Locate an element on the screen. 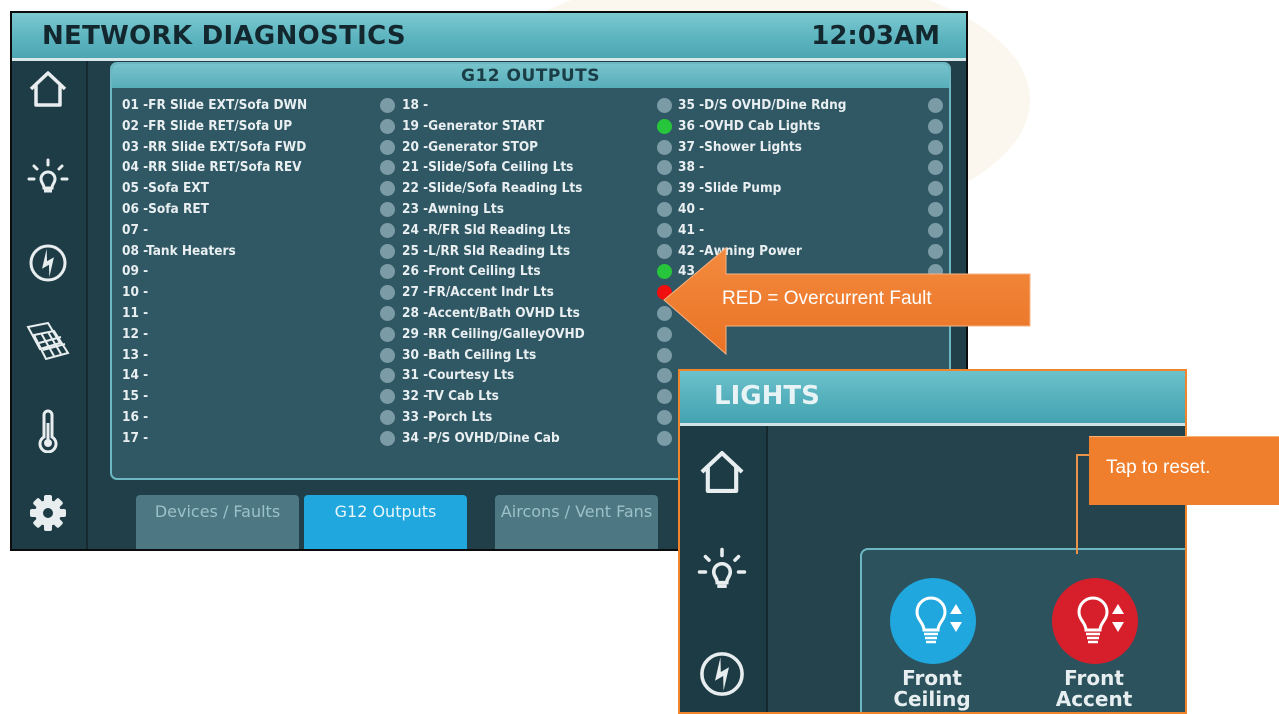 The height and width of the screenshot is (714, 1279). gear-icon is located at coordinates (48, 513).